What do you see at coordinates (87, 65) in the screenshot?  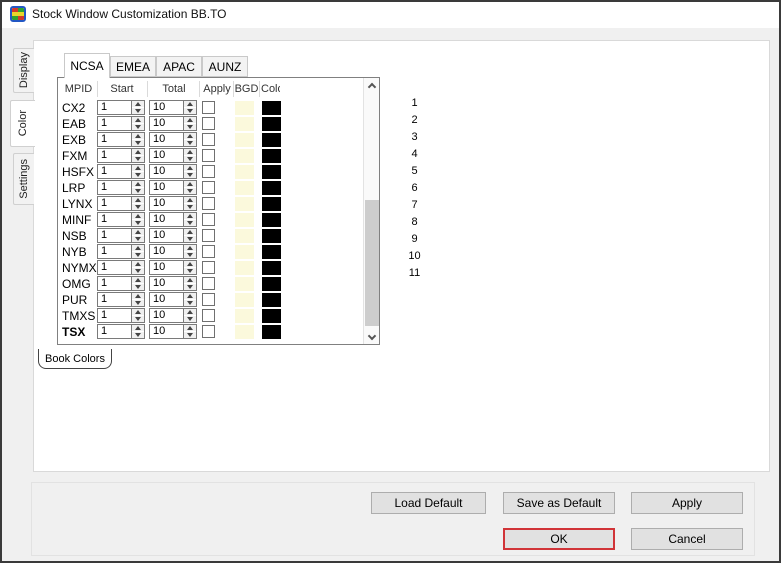 I see `tab-ncsa: NCSA` at bounding box center [87, 65].